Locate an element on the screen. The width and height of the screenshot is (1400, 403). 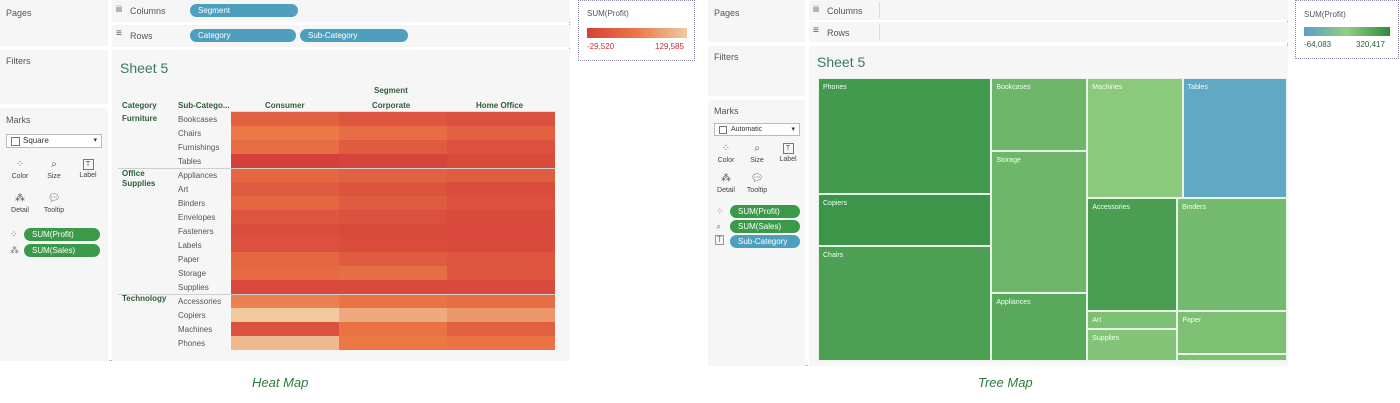
mark-type-dropdown: Square ▾ is located at coordinates (54, 141).